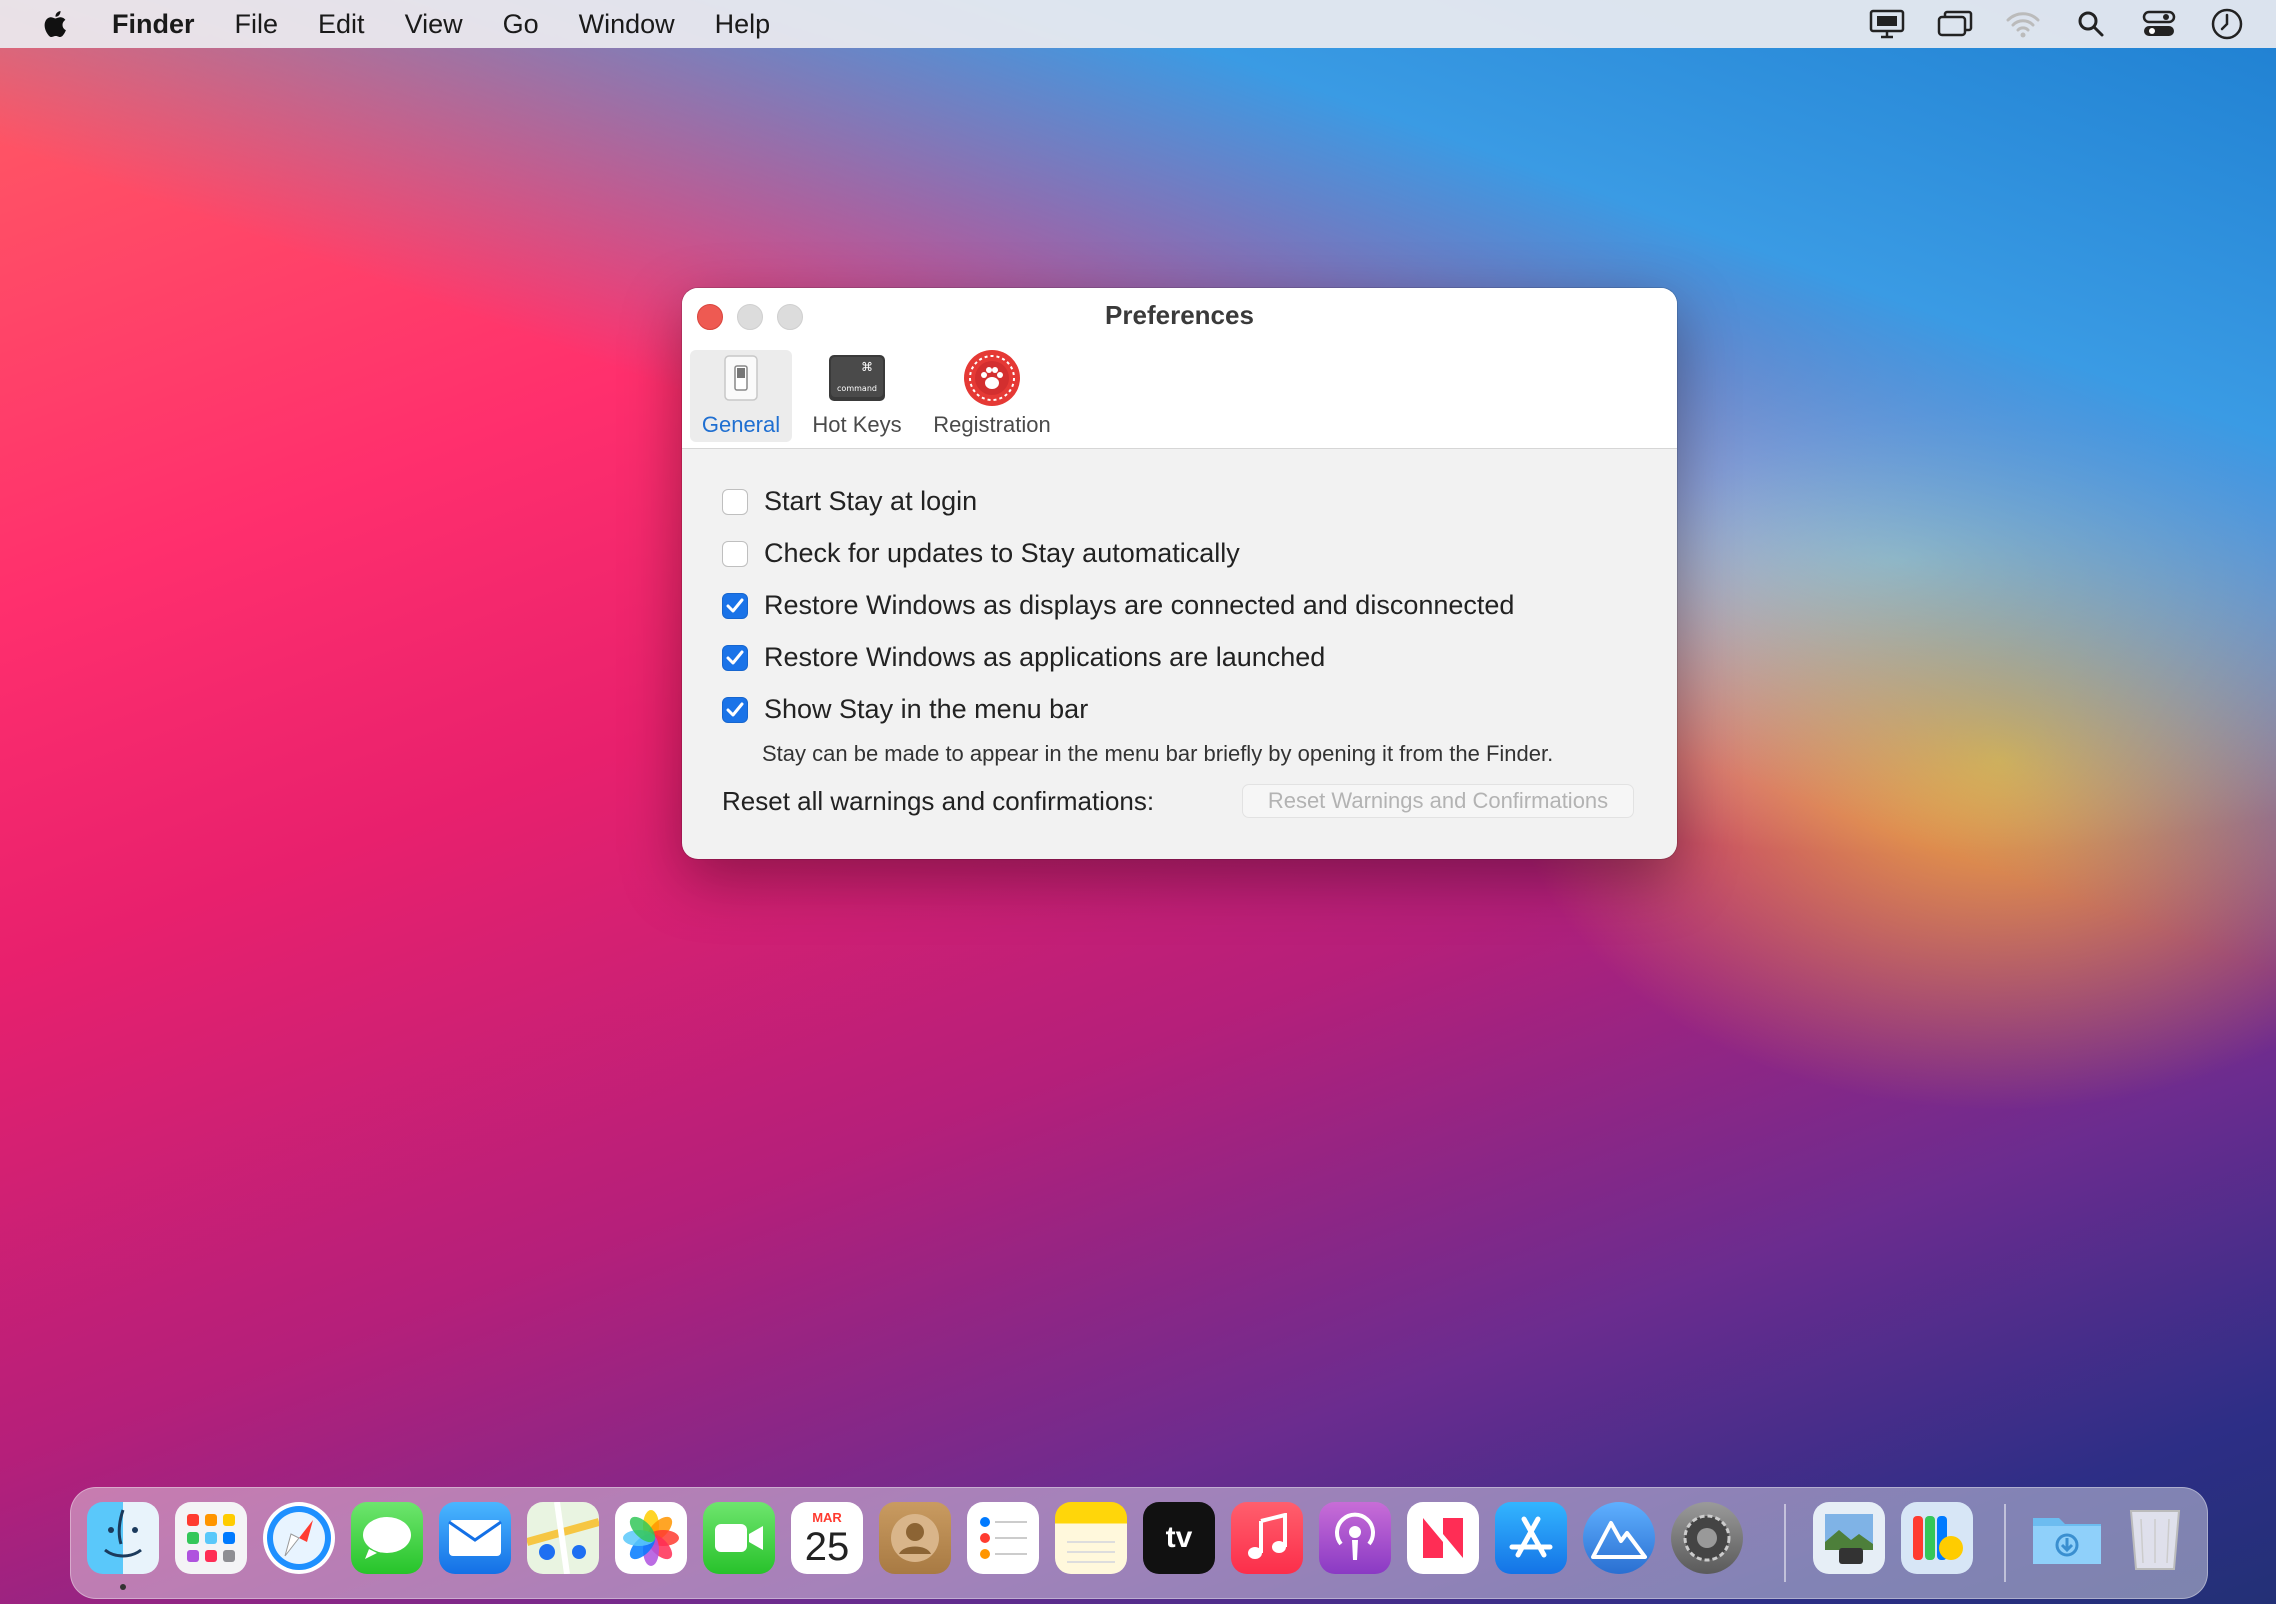 This screenshot has width=2276, height=1604. Describe the element at coordinates (741, 378) in the screenshot. I see `switch-icon` at that location.